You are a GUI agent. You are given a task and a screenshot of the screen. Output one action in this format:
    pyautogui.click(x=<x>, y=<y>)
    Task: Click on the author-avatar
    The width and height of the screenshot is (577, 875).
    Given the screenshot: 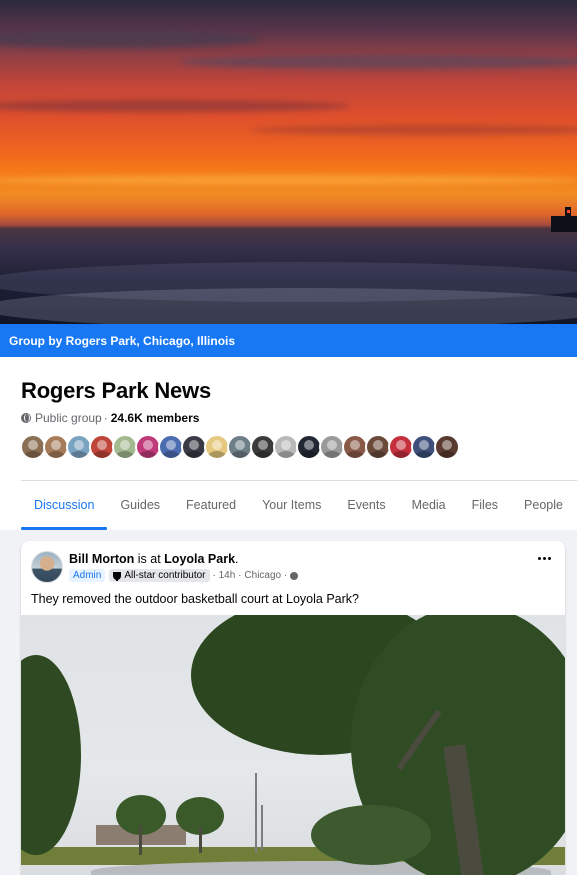 What is the action you would take?
    pyautogui.click(x=47, y=567)
    